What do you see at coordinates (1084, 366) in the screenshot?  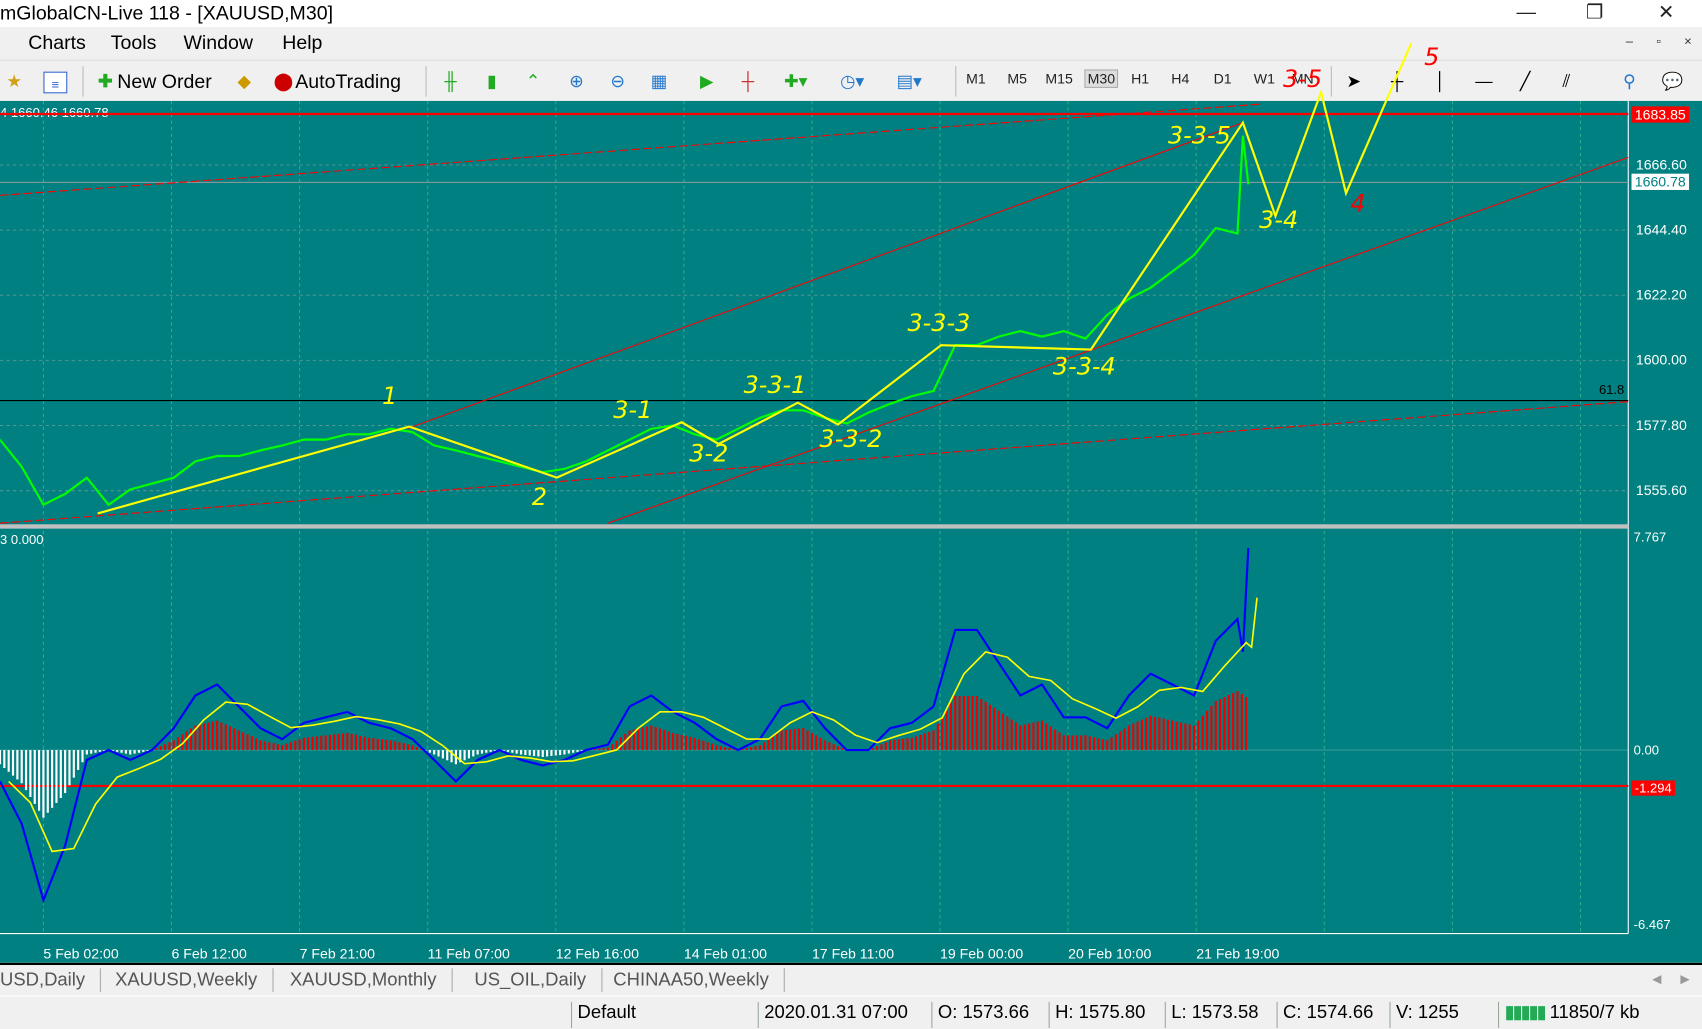 I see `wave-label: 3-3-4` at bounding box center [1084, 366].